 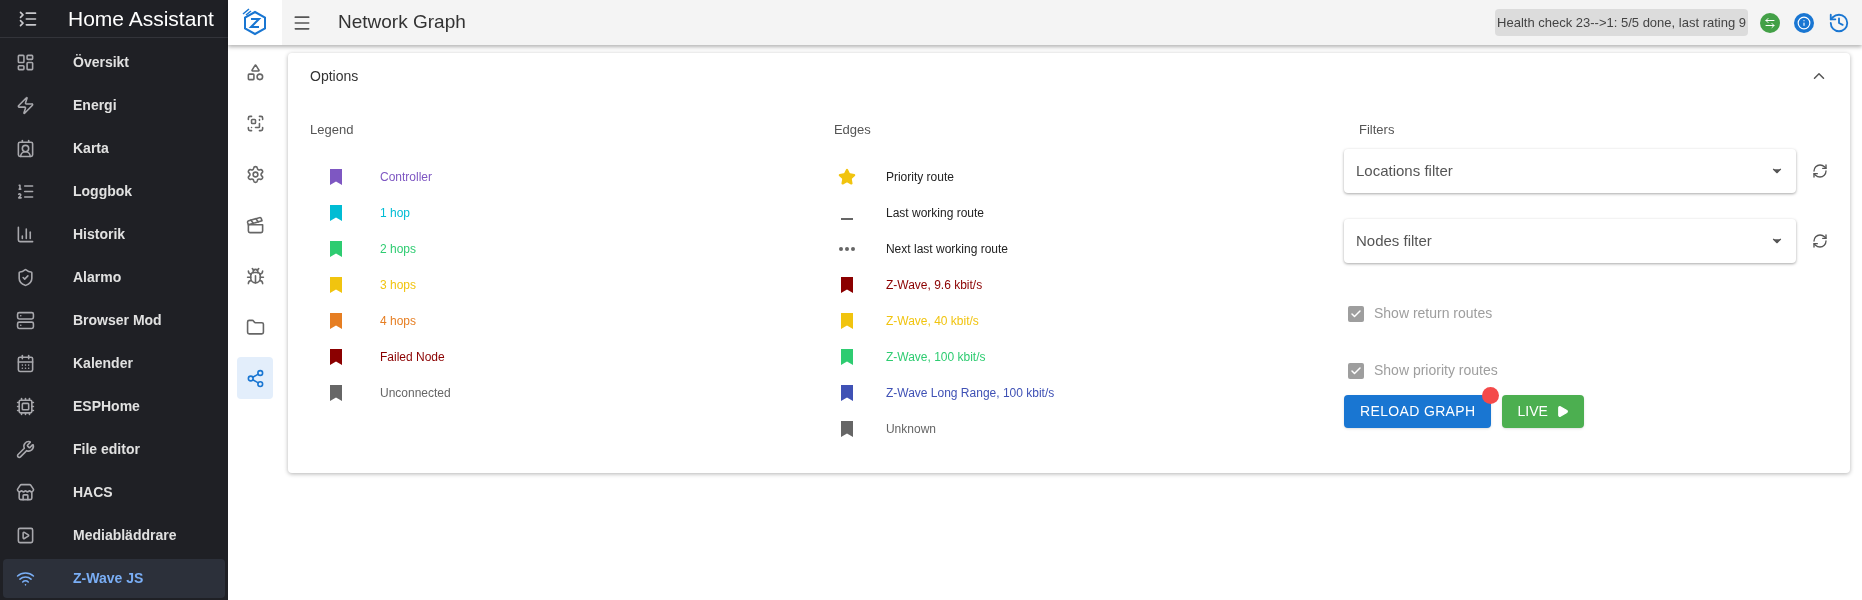 What do you see at coordinates (946, 249) in the screenshot?
I see `edge-label: Next last working route` at bounding box center [946, 249].